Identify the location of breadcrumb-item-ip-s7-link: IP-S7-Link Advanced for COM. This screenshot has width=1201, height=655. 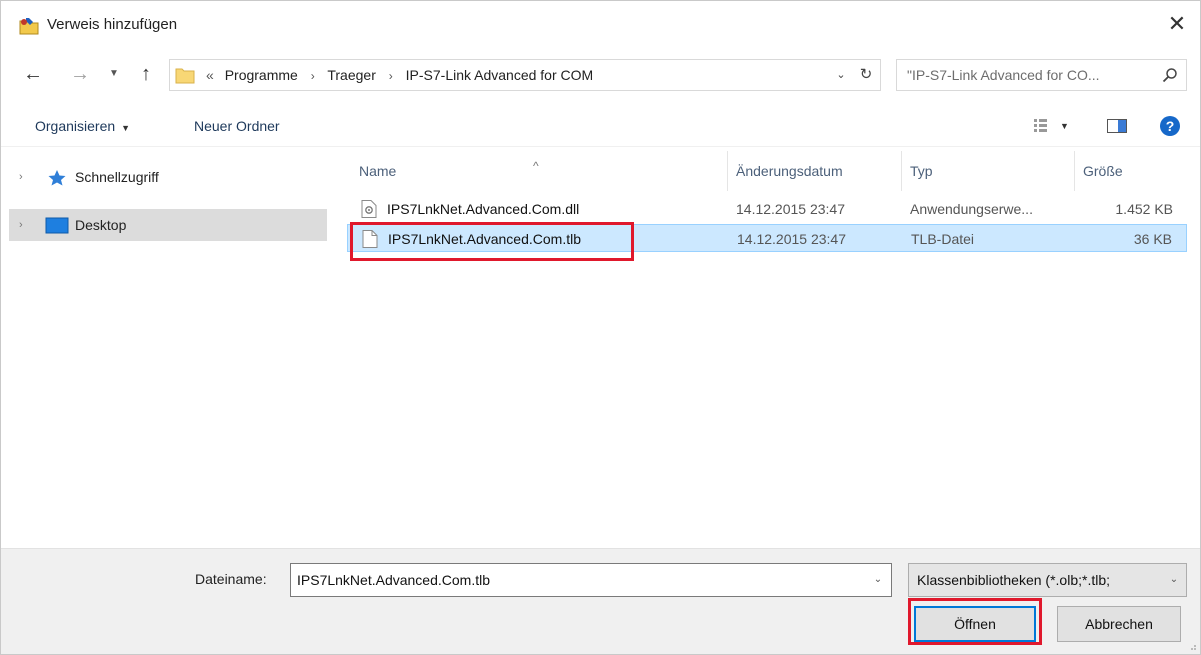
(500, 75).